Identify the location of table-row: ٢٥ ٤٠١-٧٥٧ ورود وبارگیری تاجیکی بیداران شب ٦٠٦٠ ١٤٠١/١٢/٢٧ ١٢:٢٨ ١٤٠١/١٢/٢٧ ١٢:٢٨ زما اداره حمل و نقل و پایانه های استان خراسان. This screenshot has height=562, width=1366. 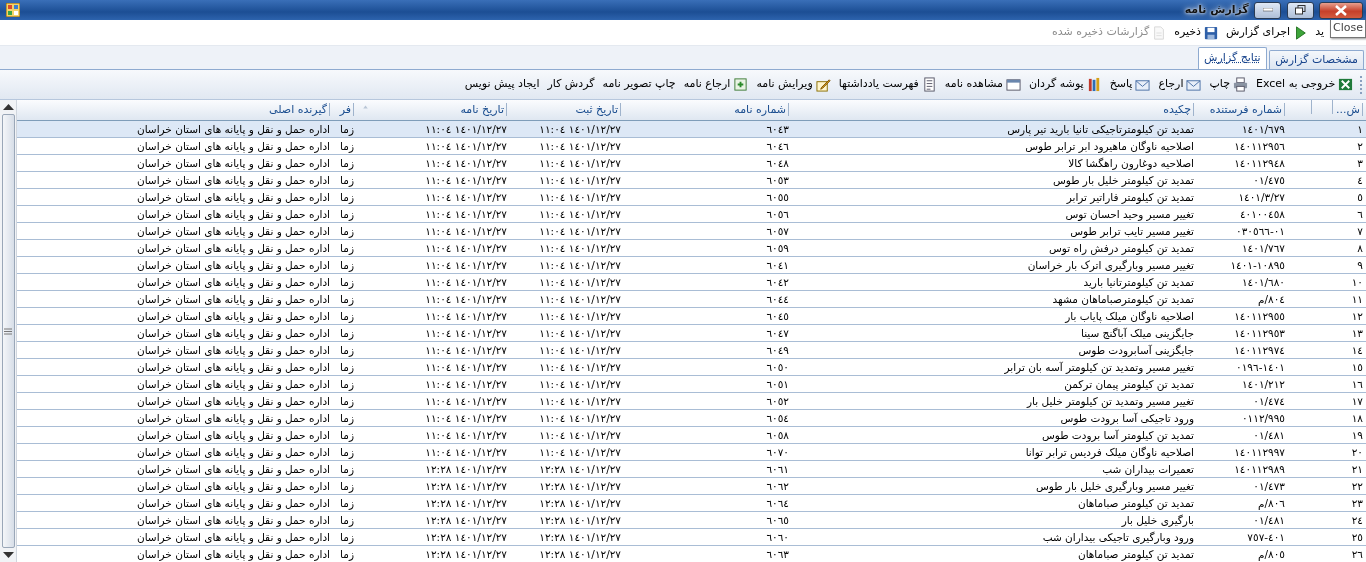
(691, 536).